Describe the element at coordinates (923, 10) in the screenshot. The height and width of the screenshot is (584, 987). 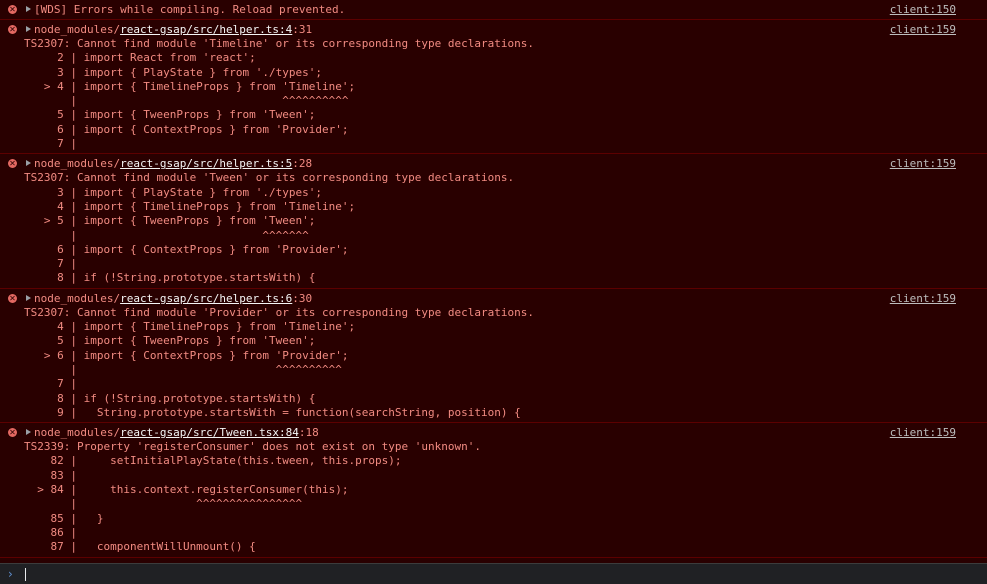
I see `source-link: client:150` at that location.